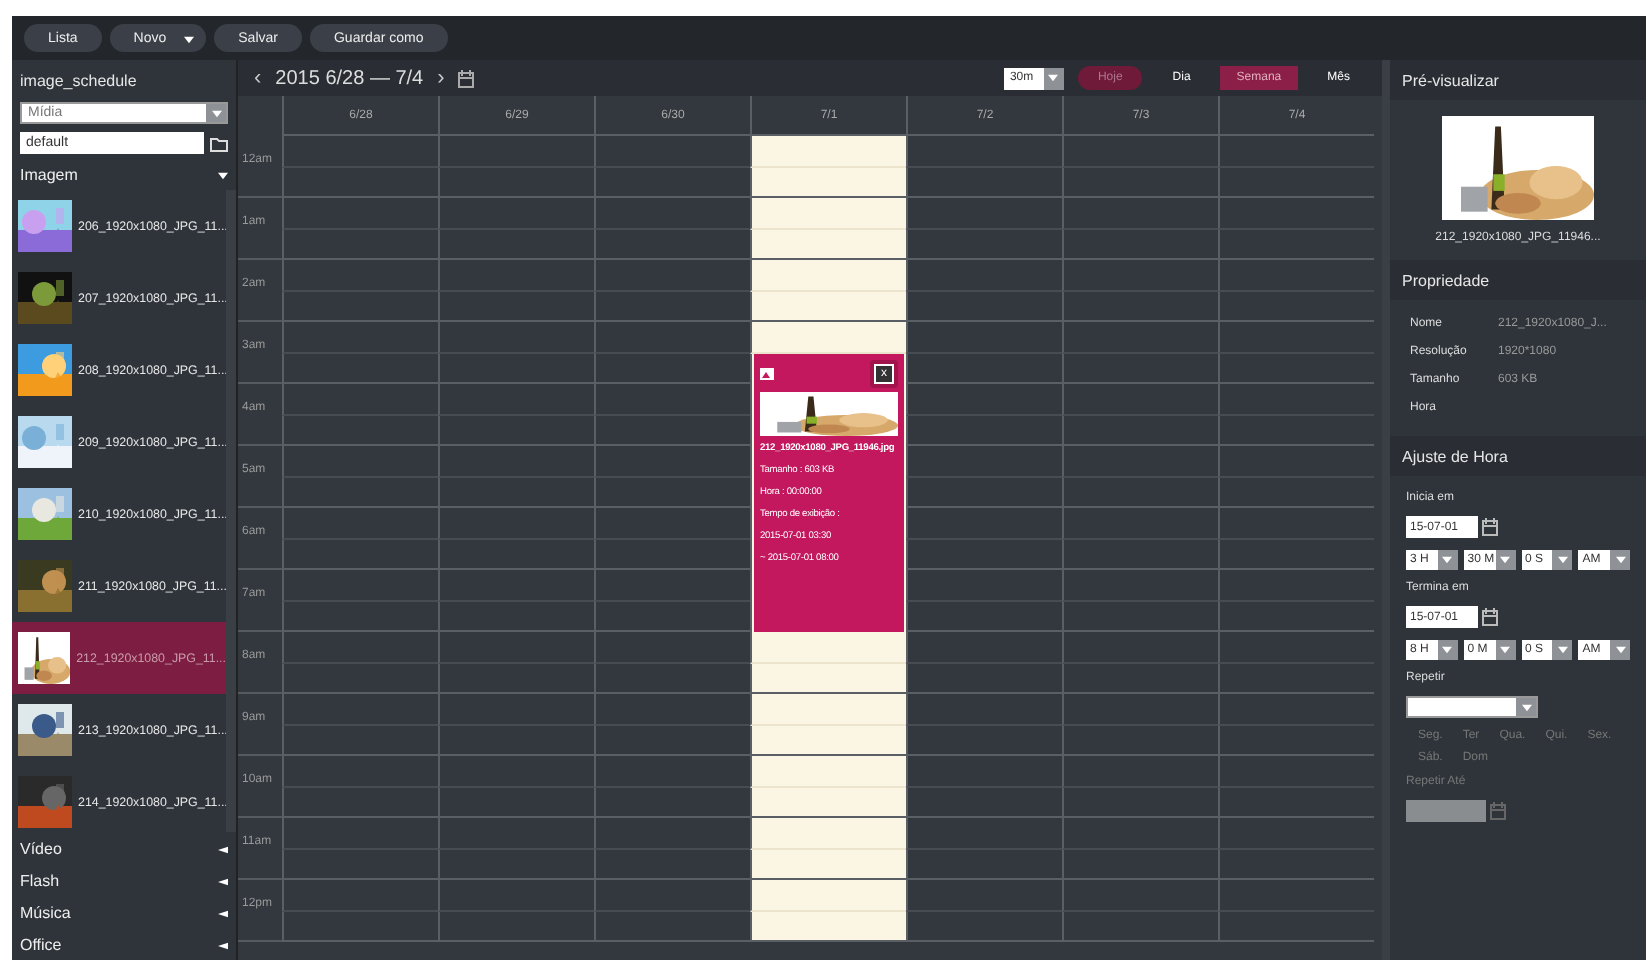 The height and width of the screenshot is (960, 1646). What do you see at coordinates (1518, 456) in the screenshot?
I see `panel-title: Ajuste de Hora` at bounding box center [1518, 456].